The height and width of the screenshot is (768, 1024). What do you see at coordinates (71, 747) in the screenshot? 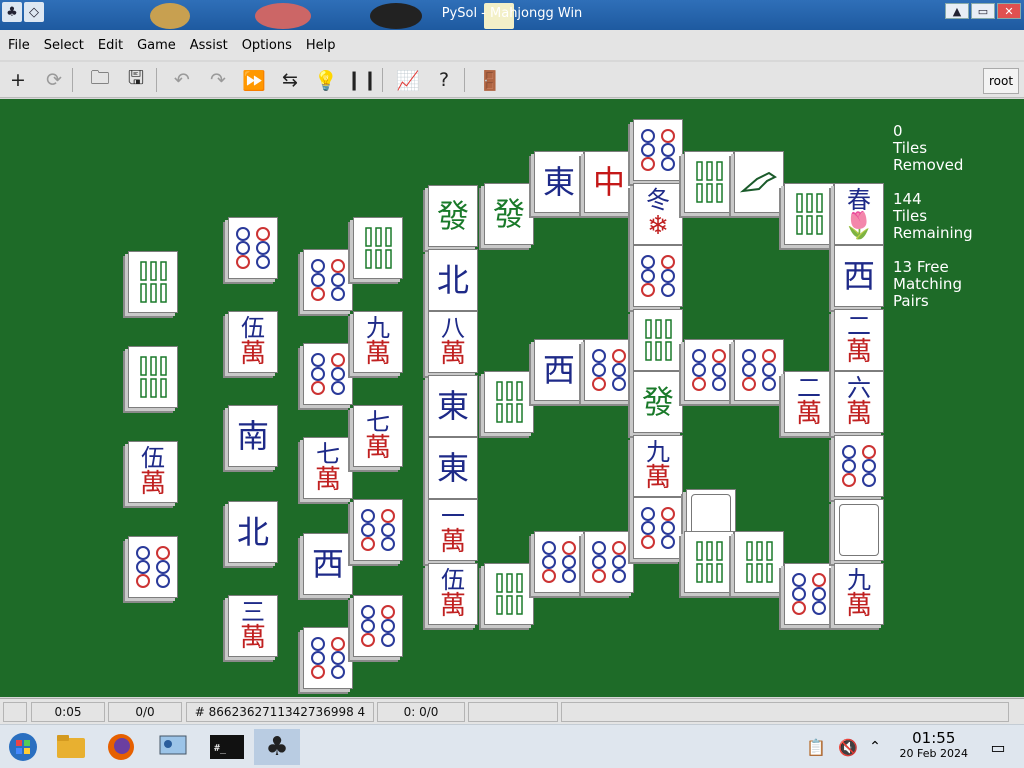
I see `file-manager-icon` at bounding box center [71, 747].